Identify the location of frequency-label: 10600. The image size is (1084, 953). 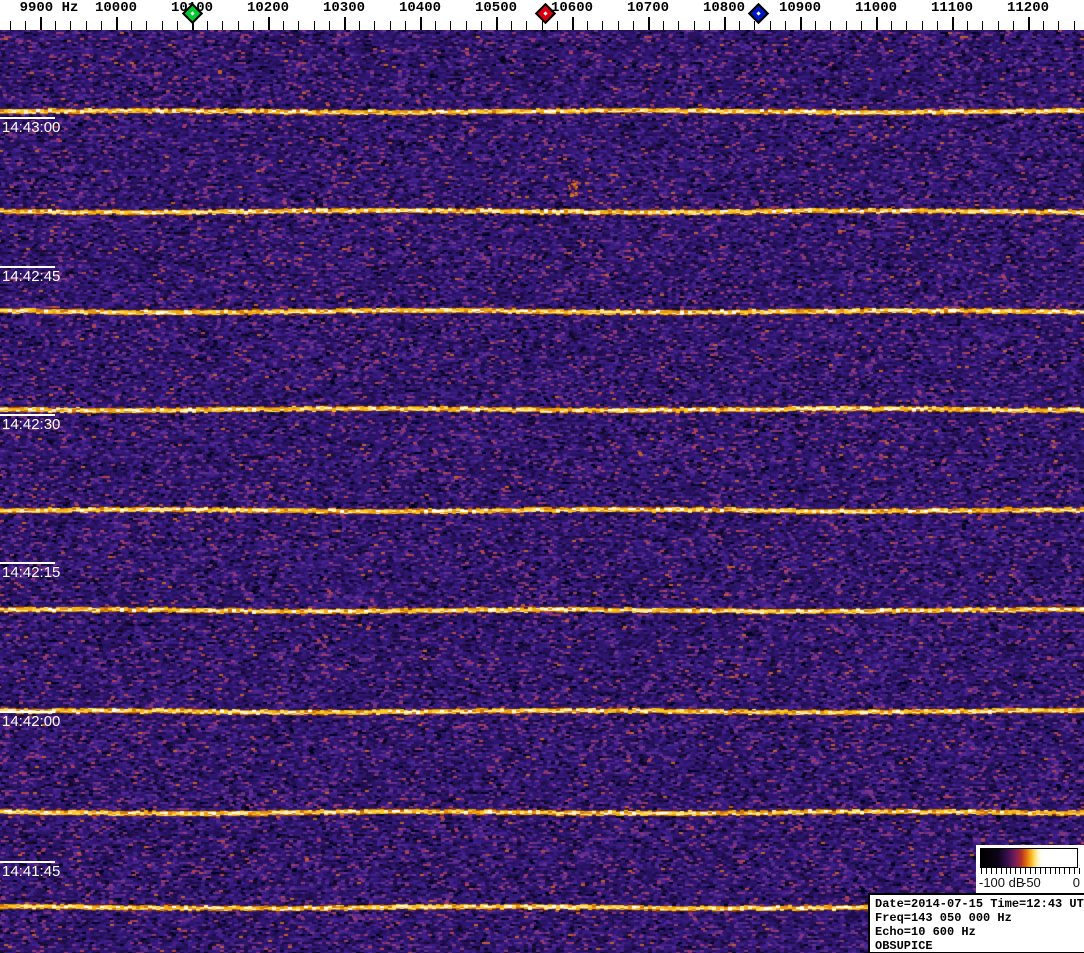
(572, 8).